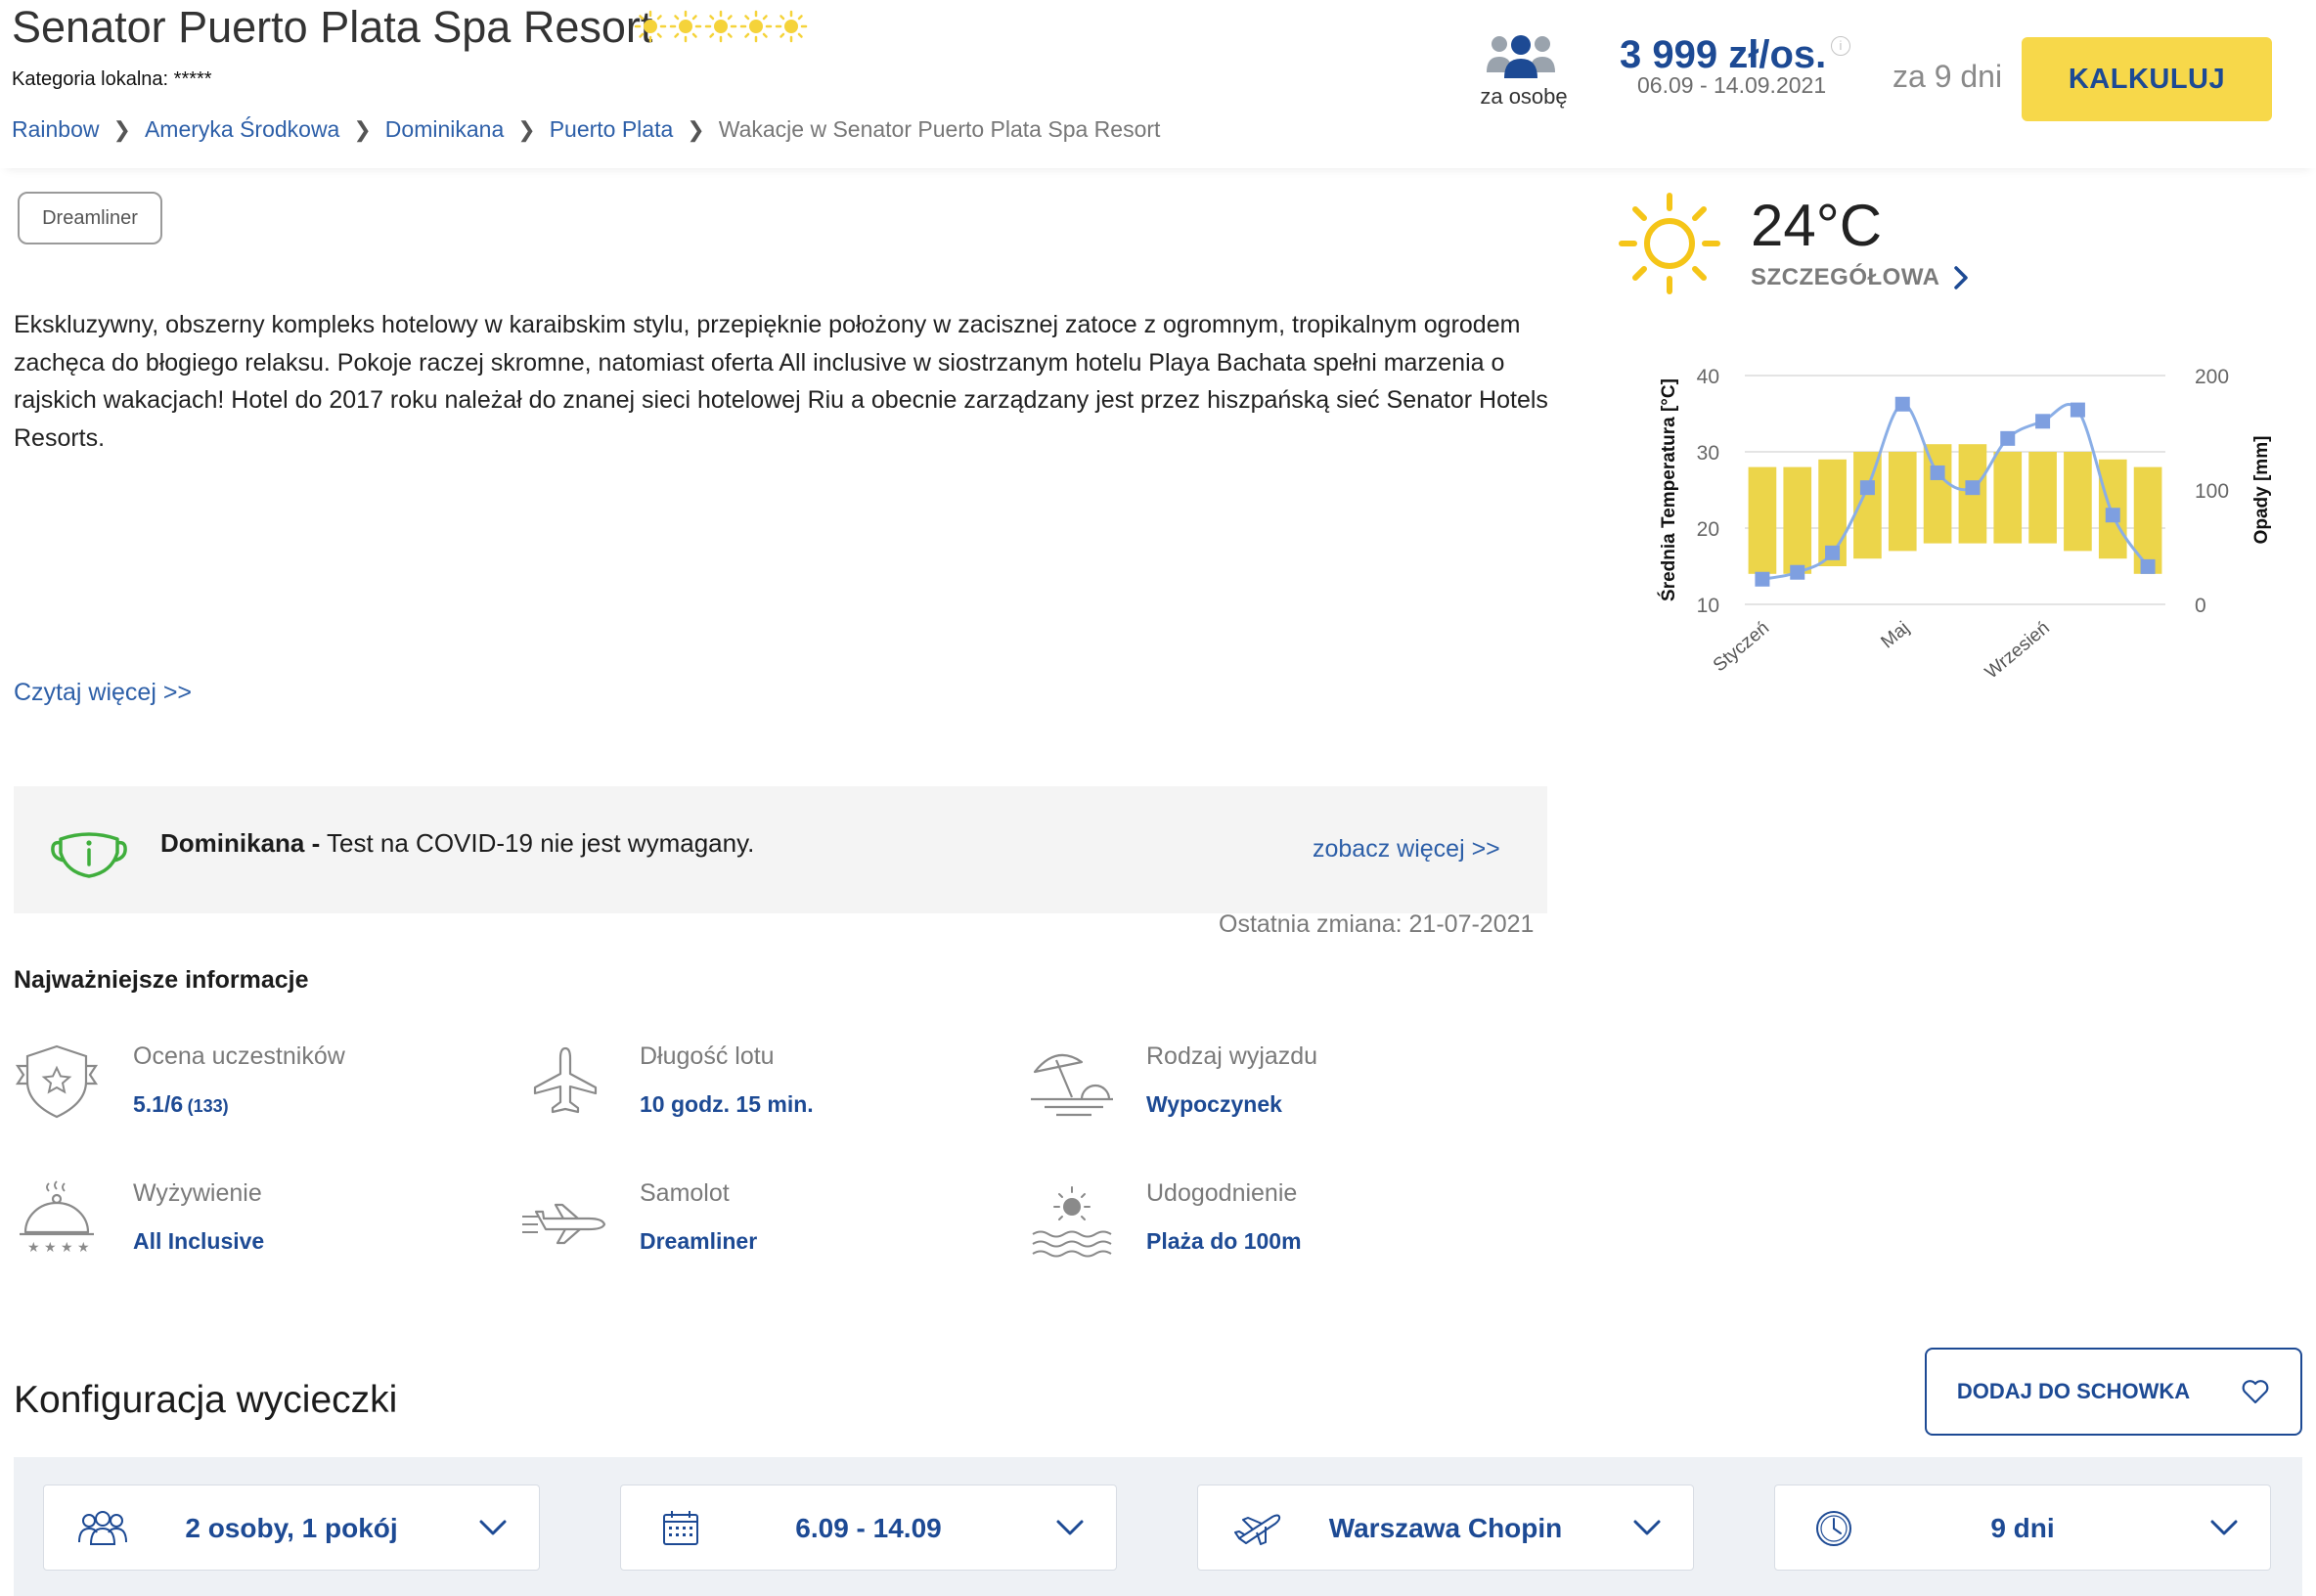  I want to click on per-person-label: za osobę, so click(1524, 96).